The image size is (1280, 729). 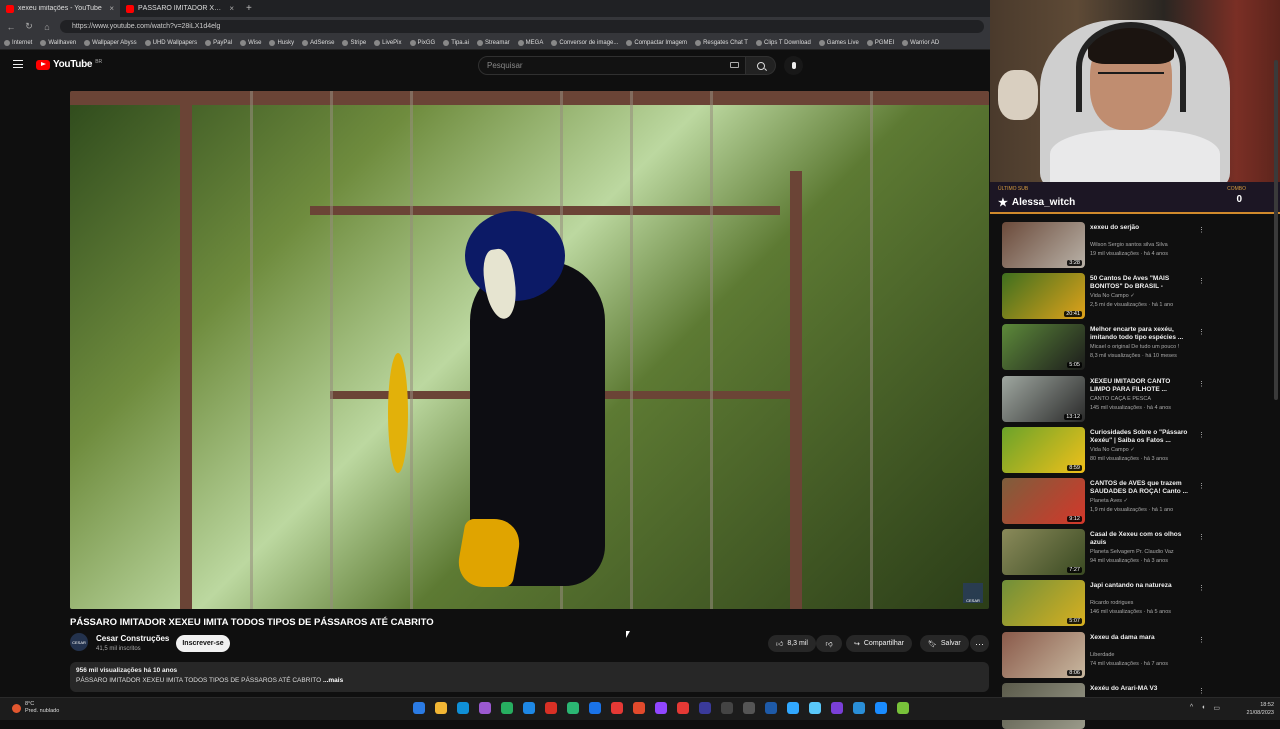 What do you see at coordinates (422, 42) in the screenshot?
I see `bookmark-item: PixGG` at bounding box center [422, 42].